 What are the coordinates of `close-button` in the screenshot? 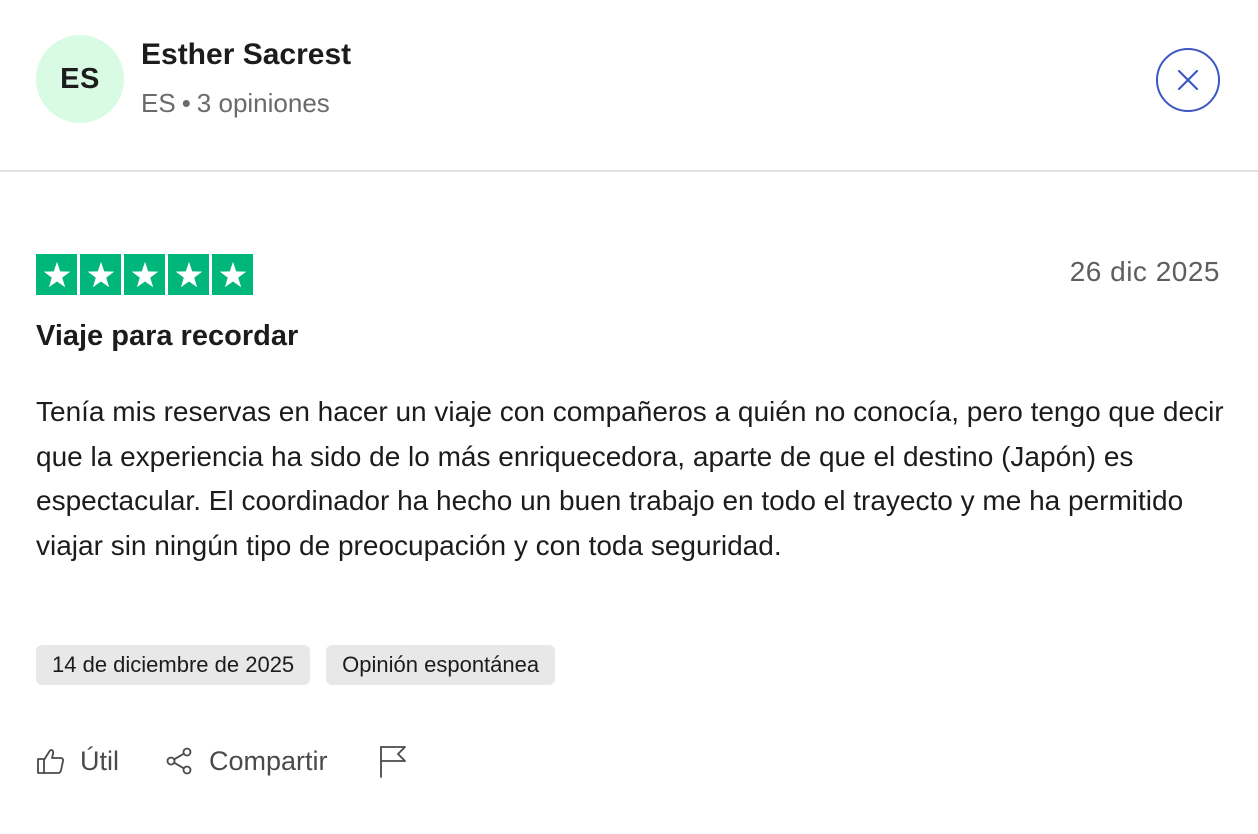 It's located at (1188, 80).